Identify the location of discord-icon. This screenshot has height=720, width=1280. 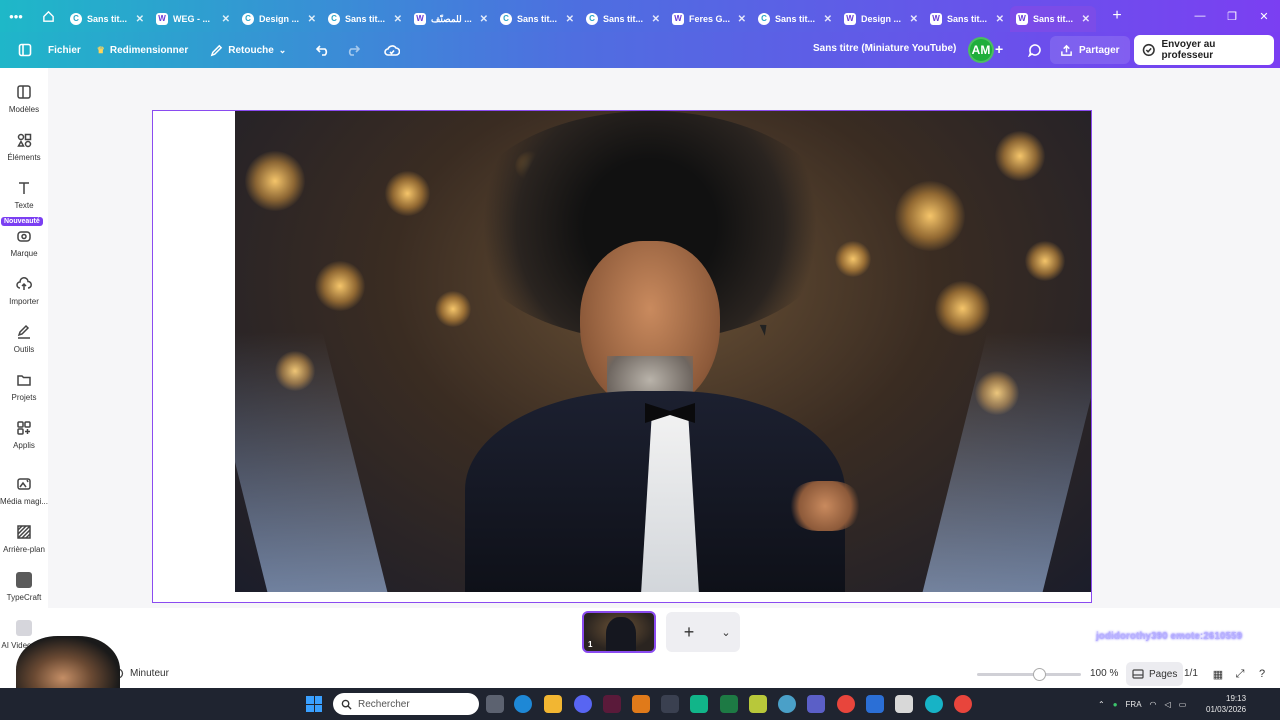
(583, 704).